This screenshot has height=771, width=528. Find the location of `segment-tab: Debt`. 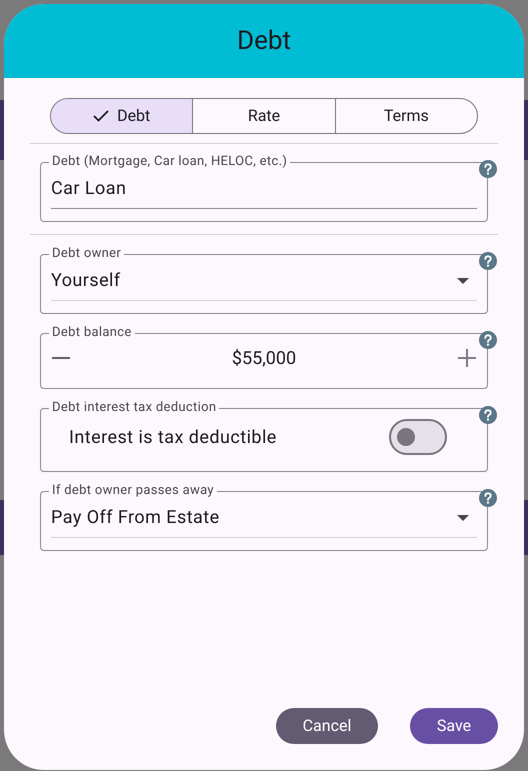

segment-tab: Debt is located at coordinates (121, 116).